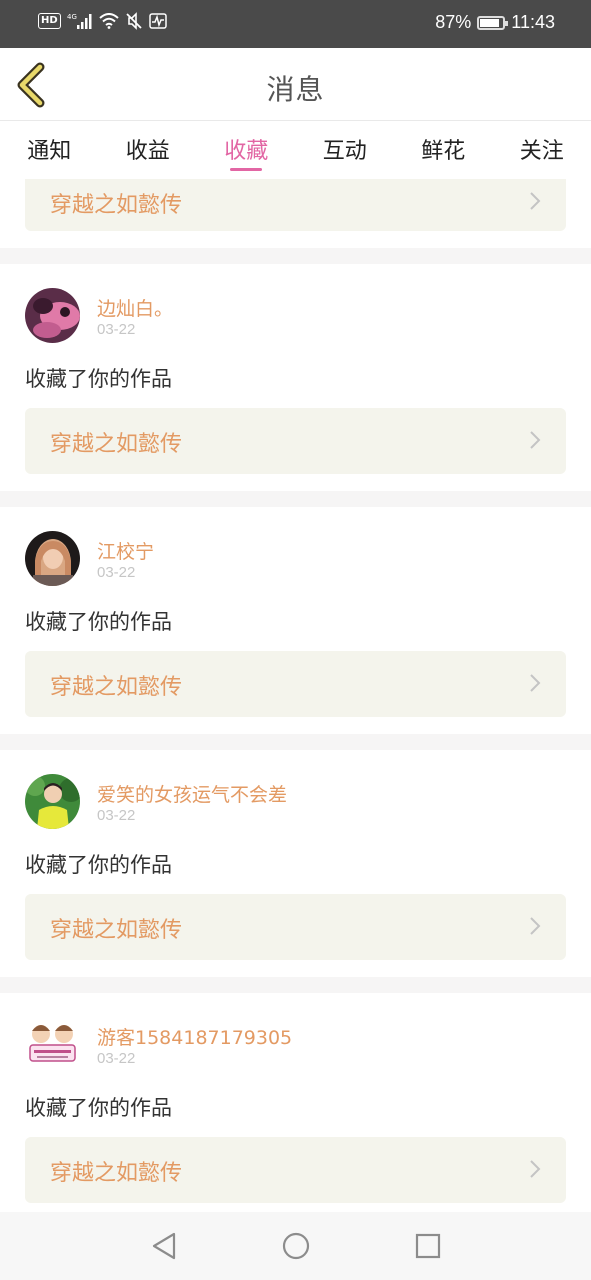  I want to click on battery-icon, so click(493, 22).